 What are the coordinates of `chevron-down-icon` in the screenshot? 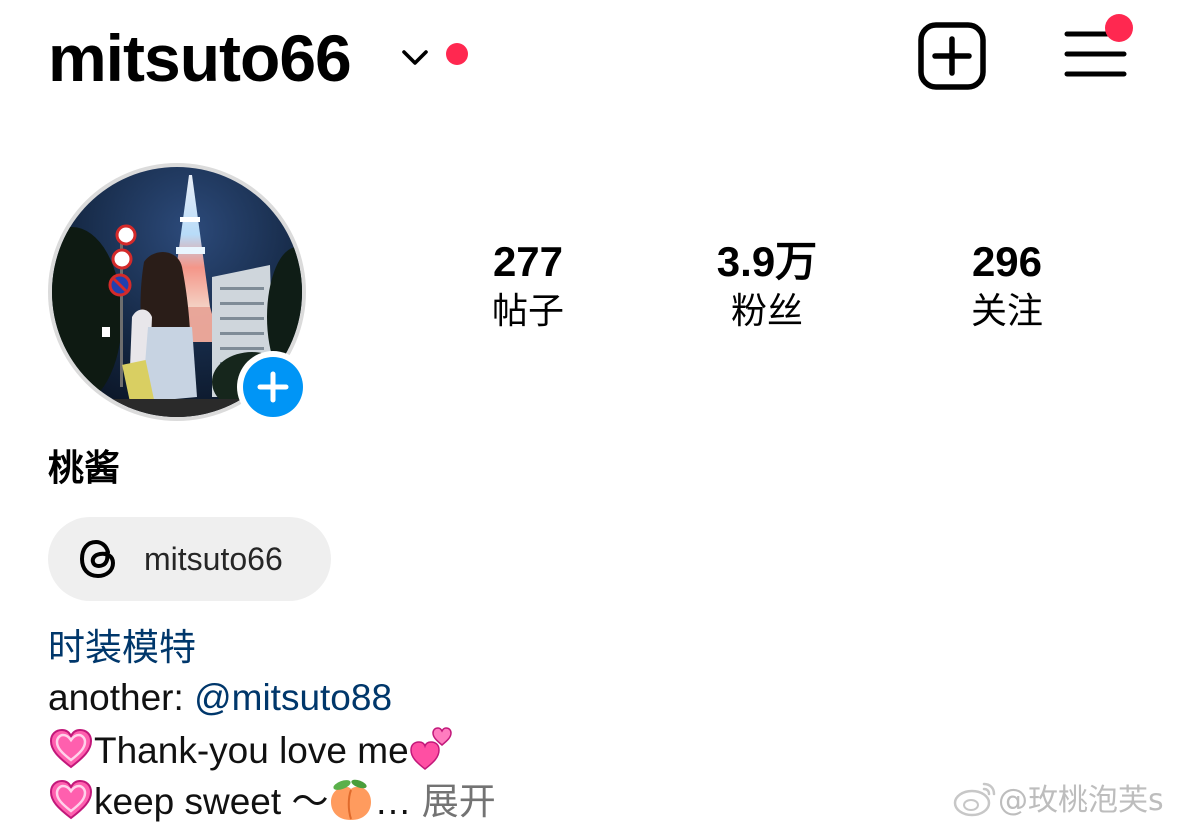 It's located at (415, 57).